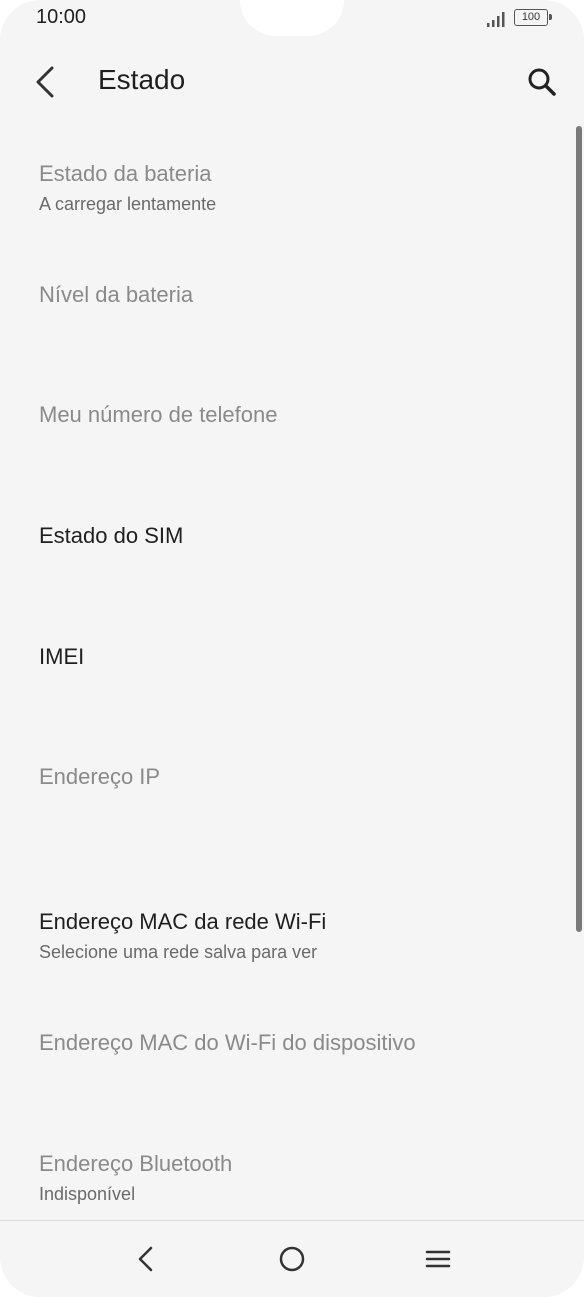 This screenshot has height=1297, width=584. Describe the element at coordinates (286, 295) in the screenshot. I see `list-item-battery-level: Nível da bateria` at that location.